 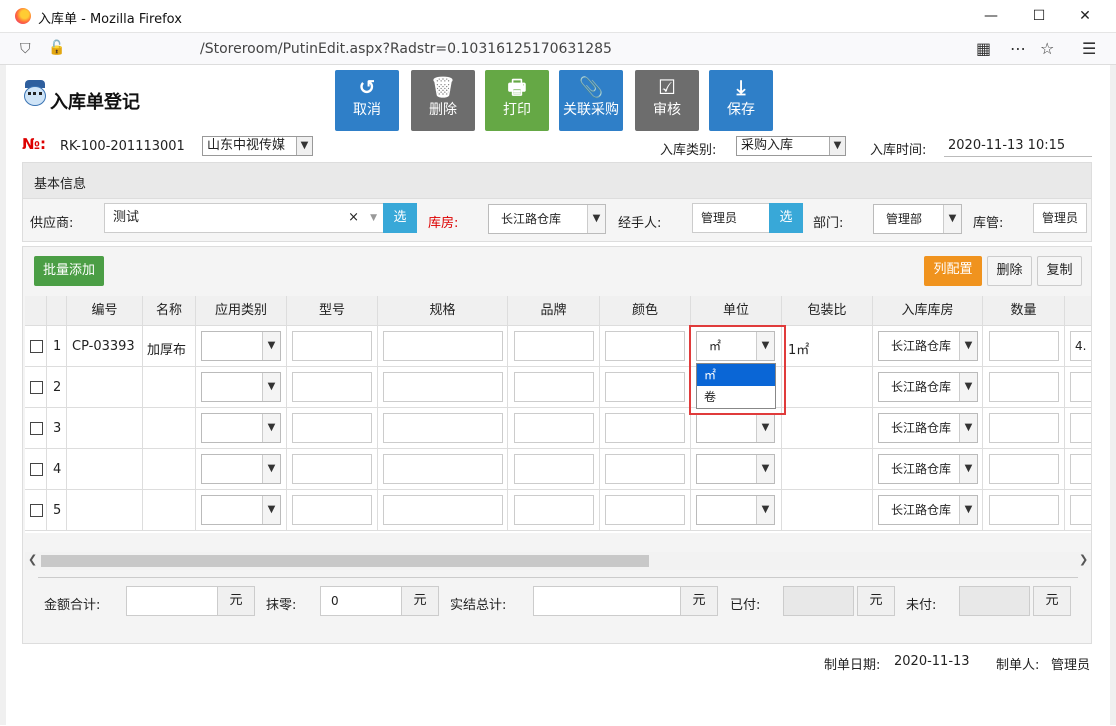 I want to click on company-select: 山东中视传媒 ▼, so click(x=257, y=146).